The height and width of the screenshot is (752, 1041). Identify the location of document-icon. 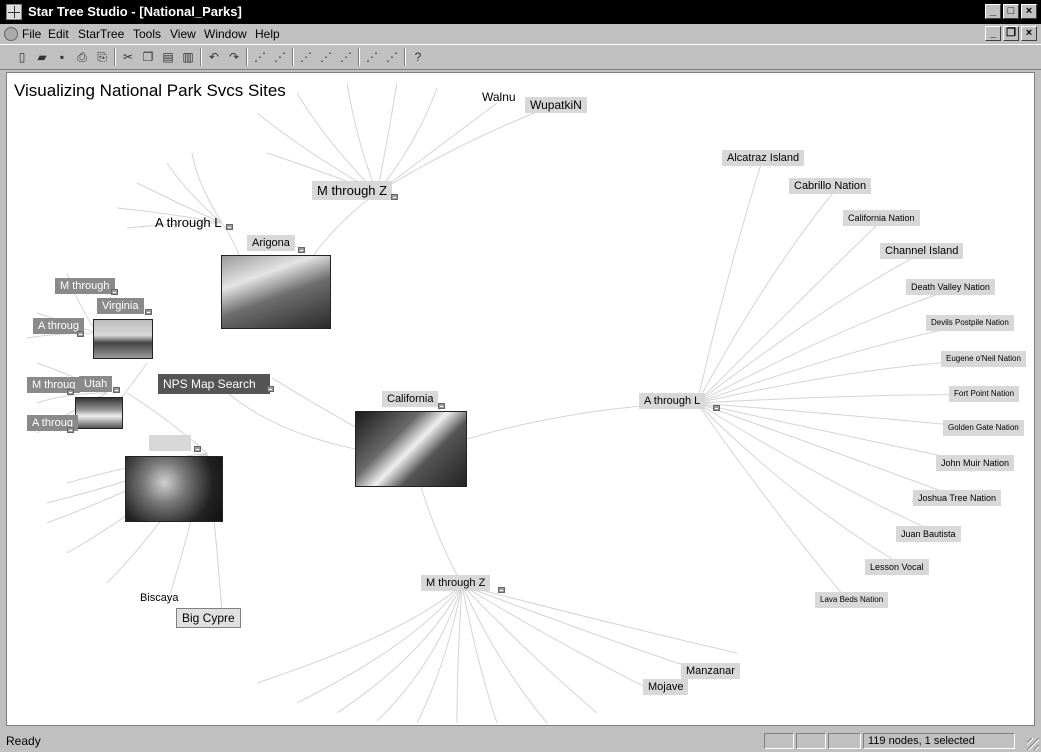
(11, 34).